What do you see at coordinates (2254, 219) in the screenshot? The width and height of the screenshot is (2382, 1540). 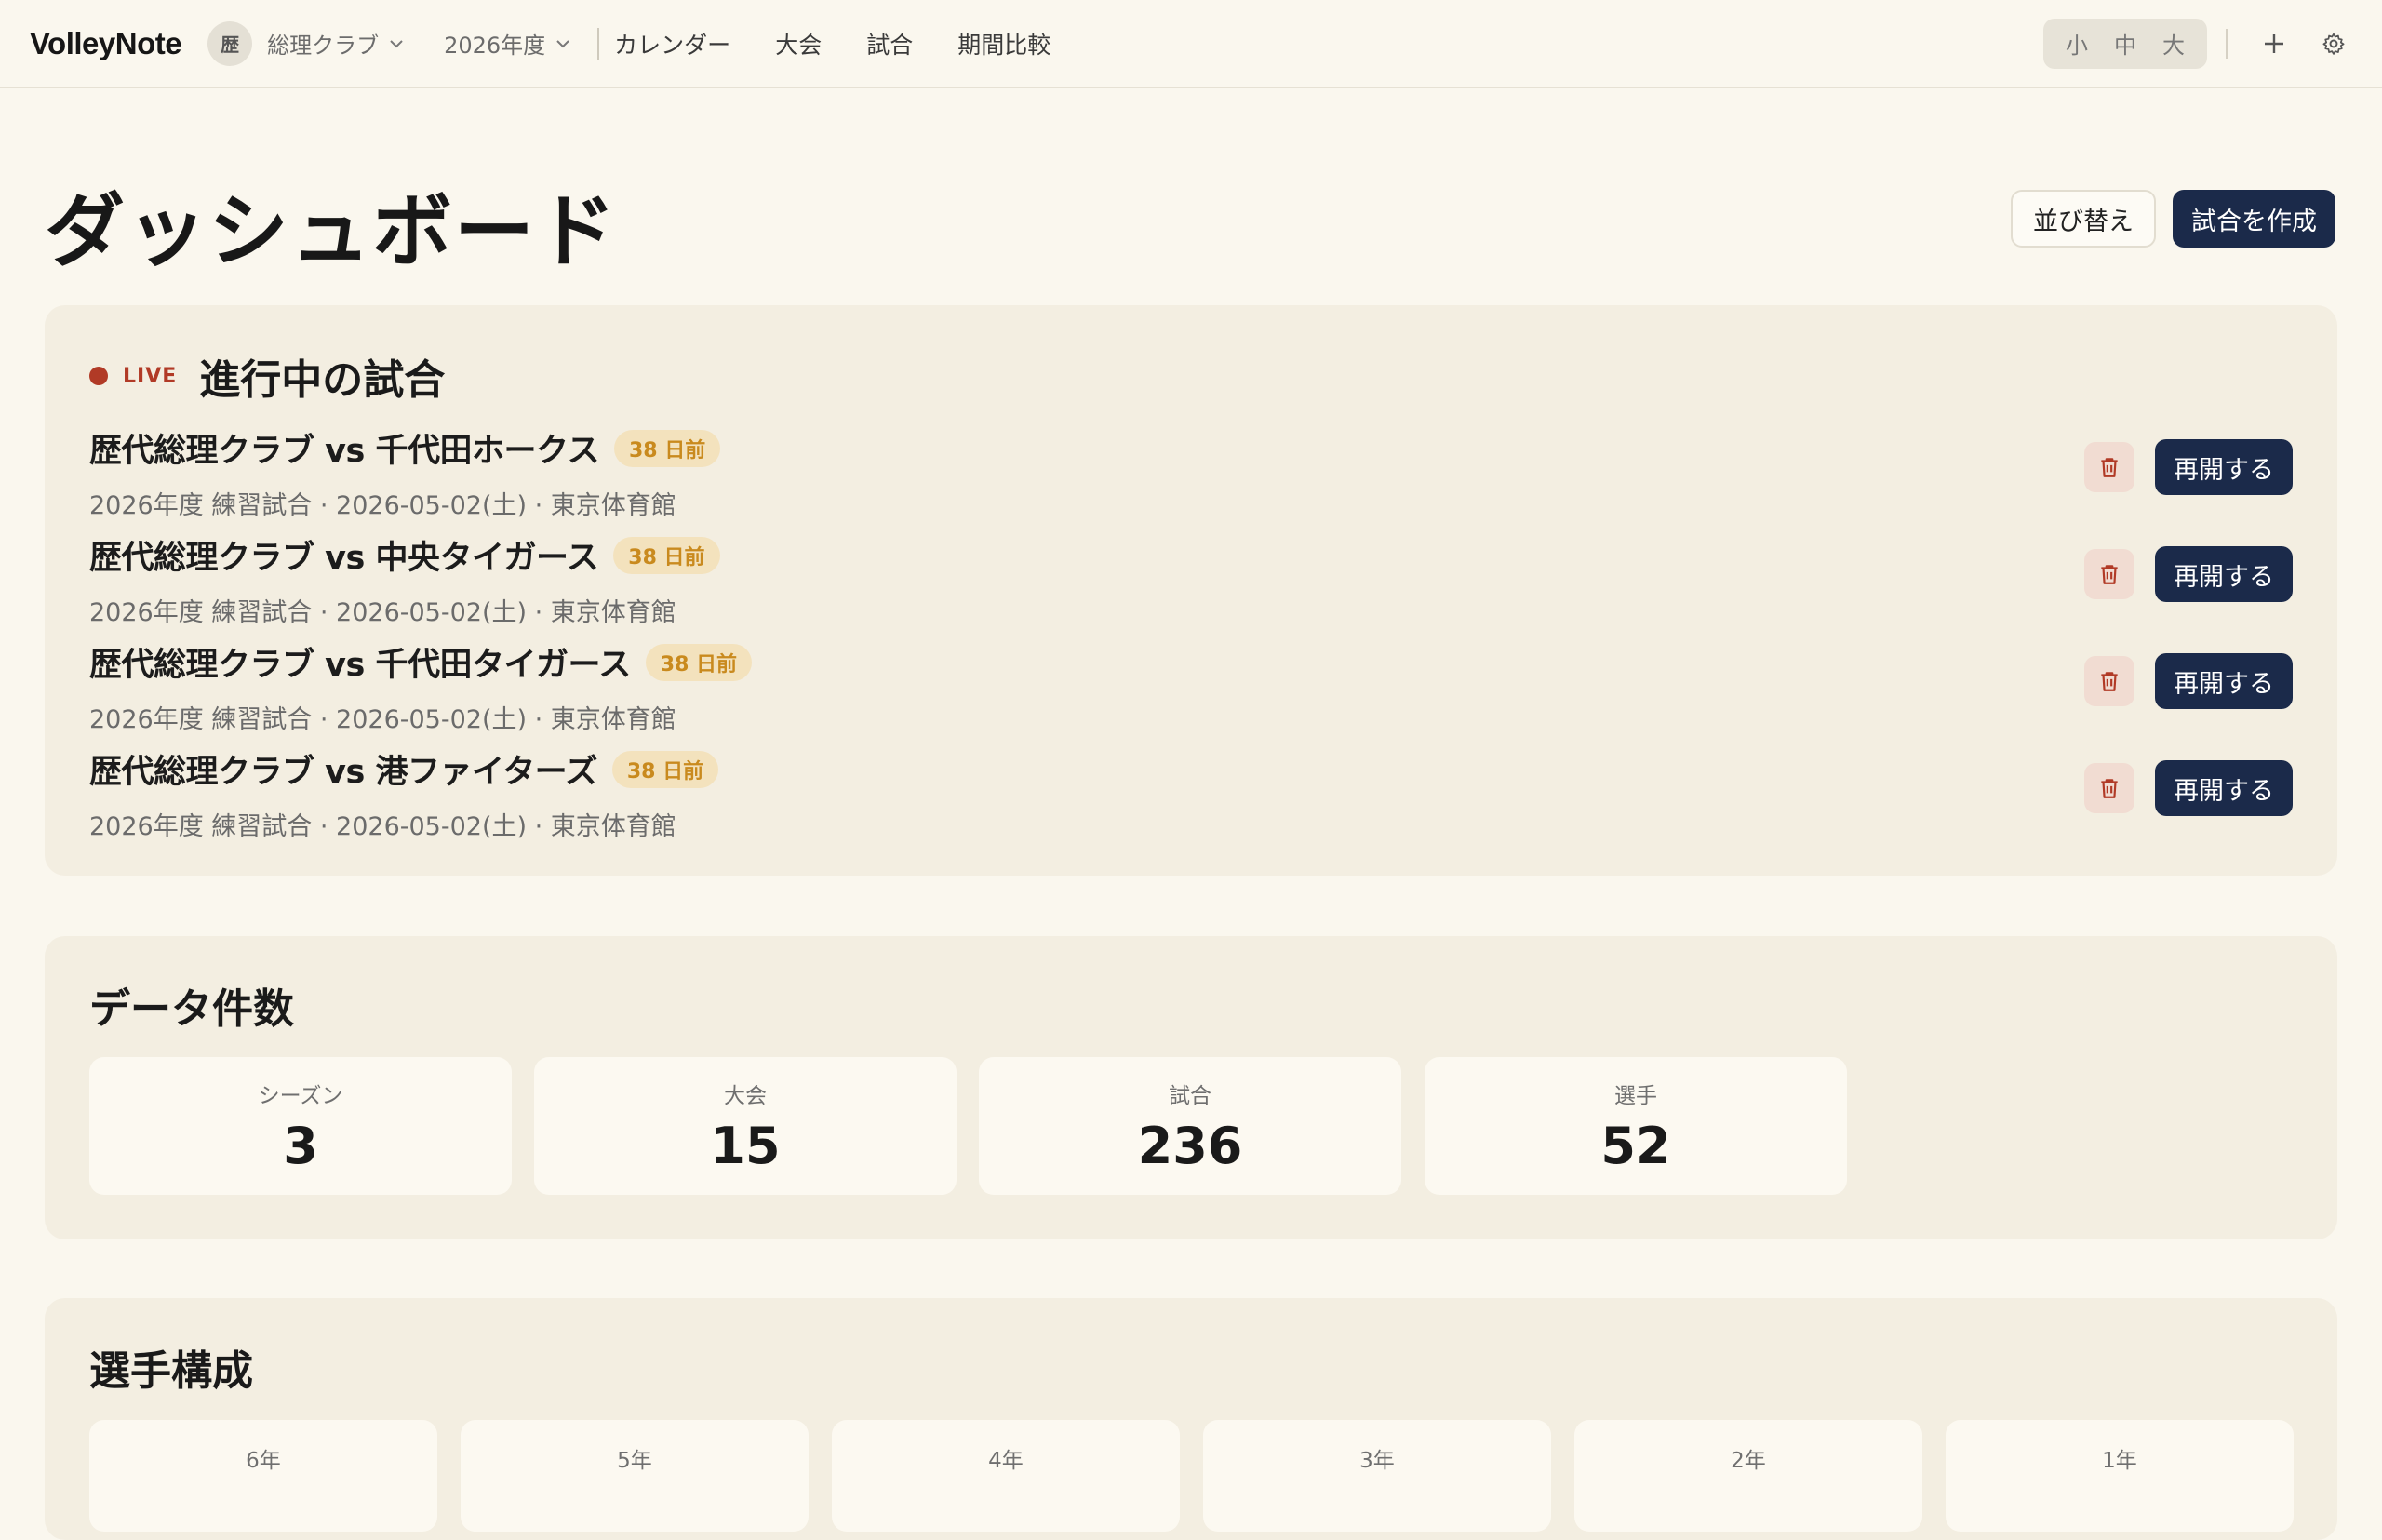 I see `create-match-button: 試合を作成` at bounding box center [2254, 219].